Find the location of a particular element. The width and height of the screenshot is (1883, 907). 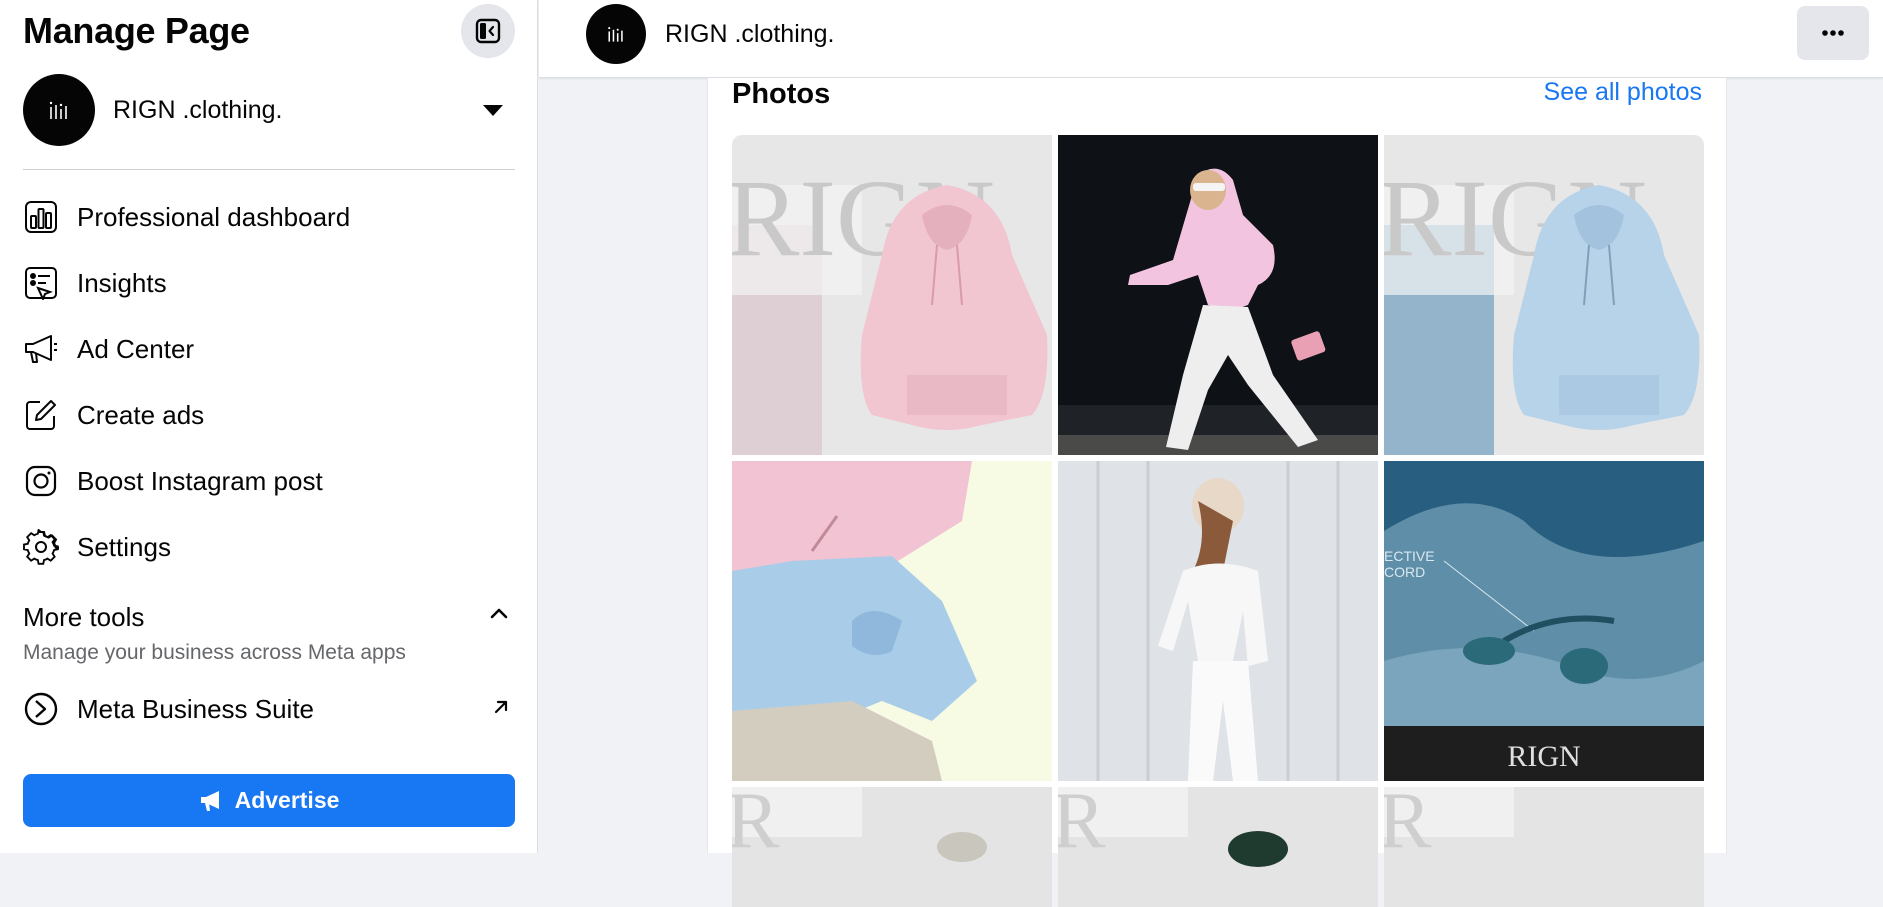

sidebar-divider is located at coordinates (269, 169).